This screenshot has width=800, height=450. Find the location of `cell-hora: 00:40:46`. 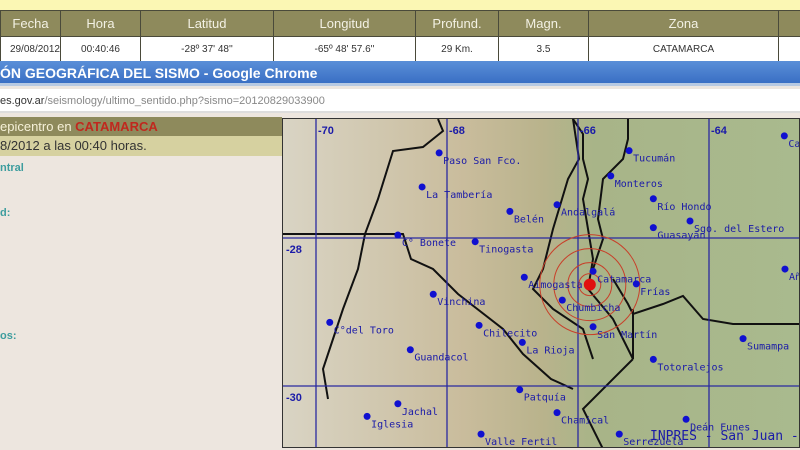

cell-hora: 00:40:46 is located at coordinates (100, 49).